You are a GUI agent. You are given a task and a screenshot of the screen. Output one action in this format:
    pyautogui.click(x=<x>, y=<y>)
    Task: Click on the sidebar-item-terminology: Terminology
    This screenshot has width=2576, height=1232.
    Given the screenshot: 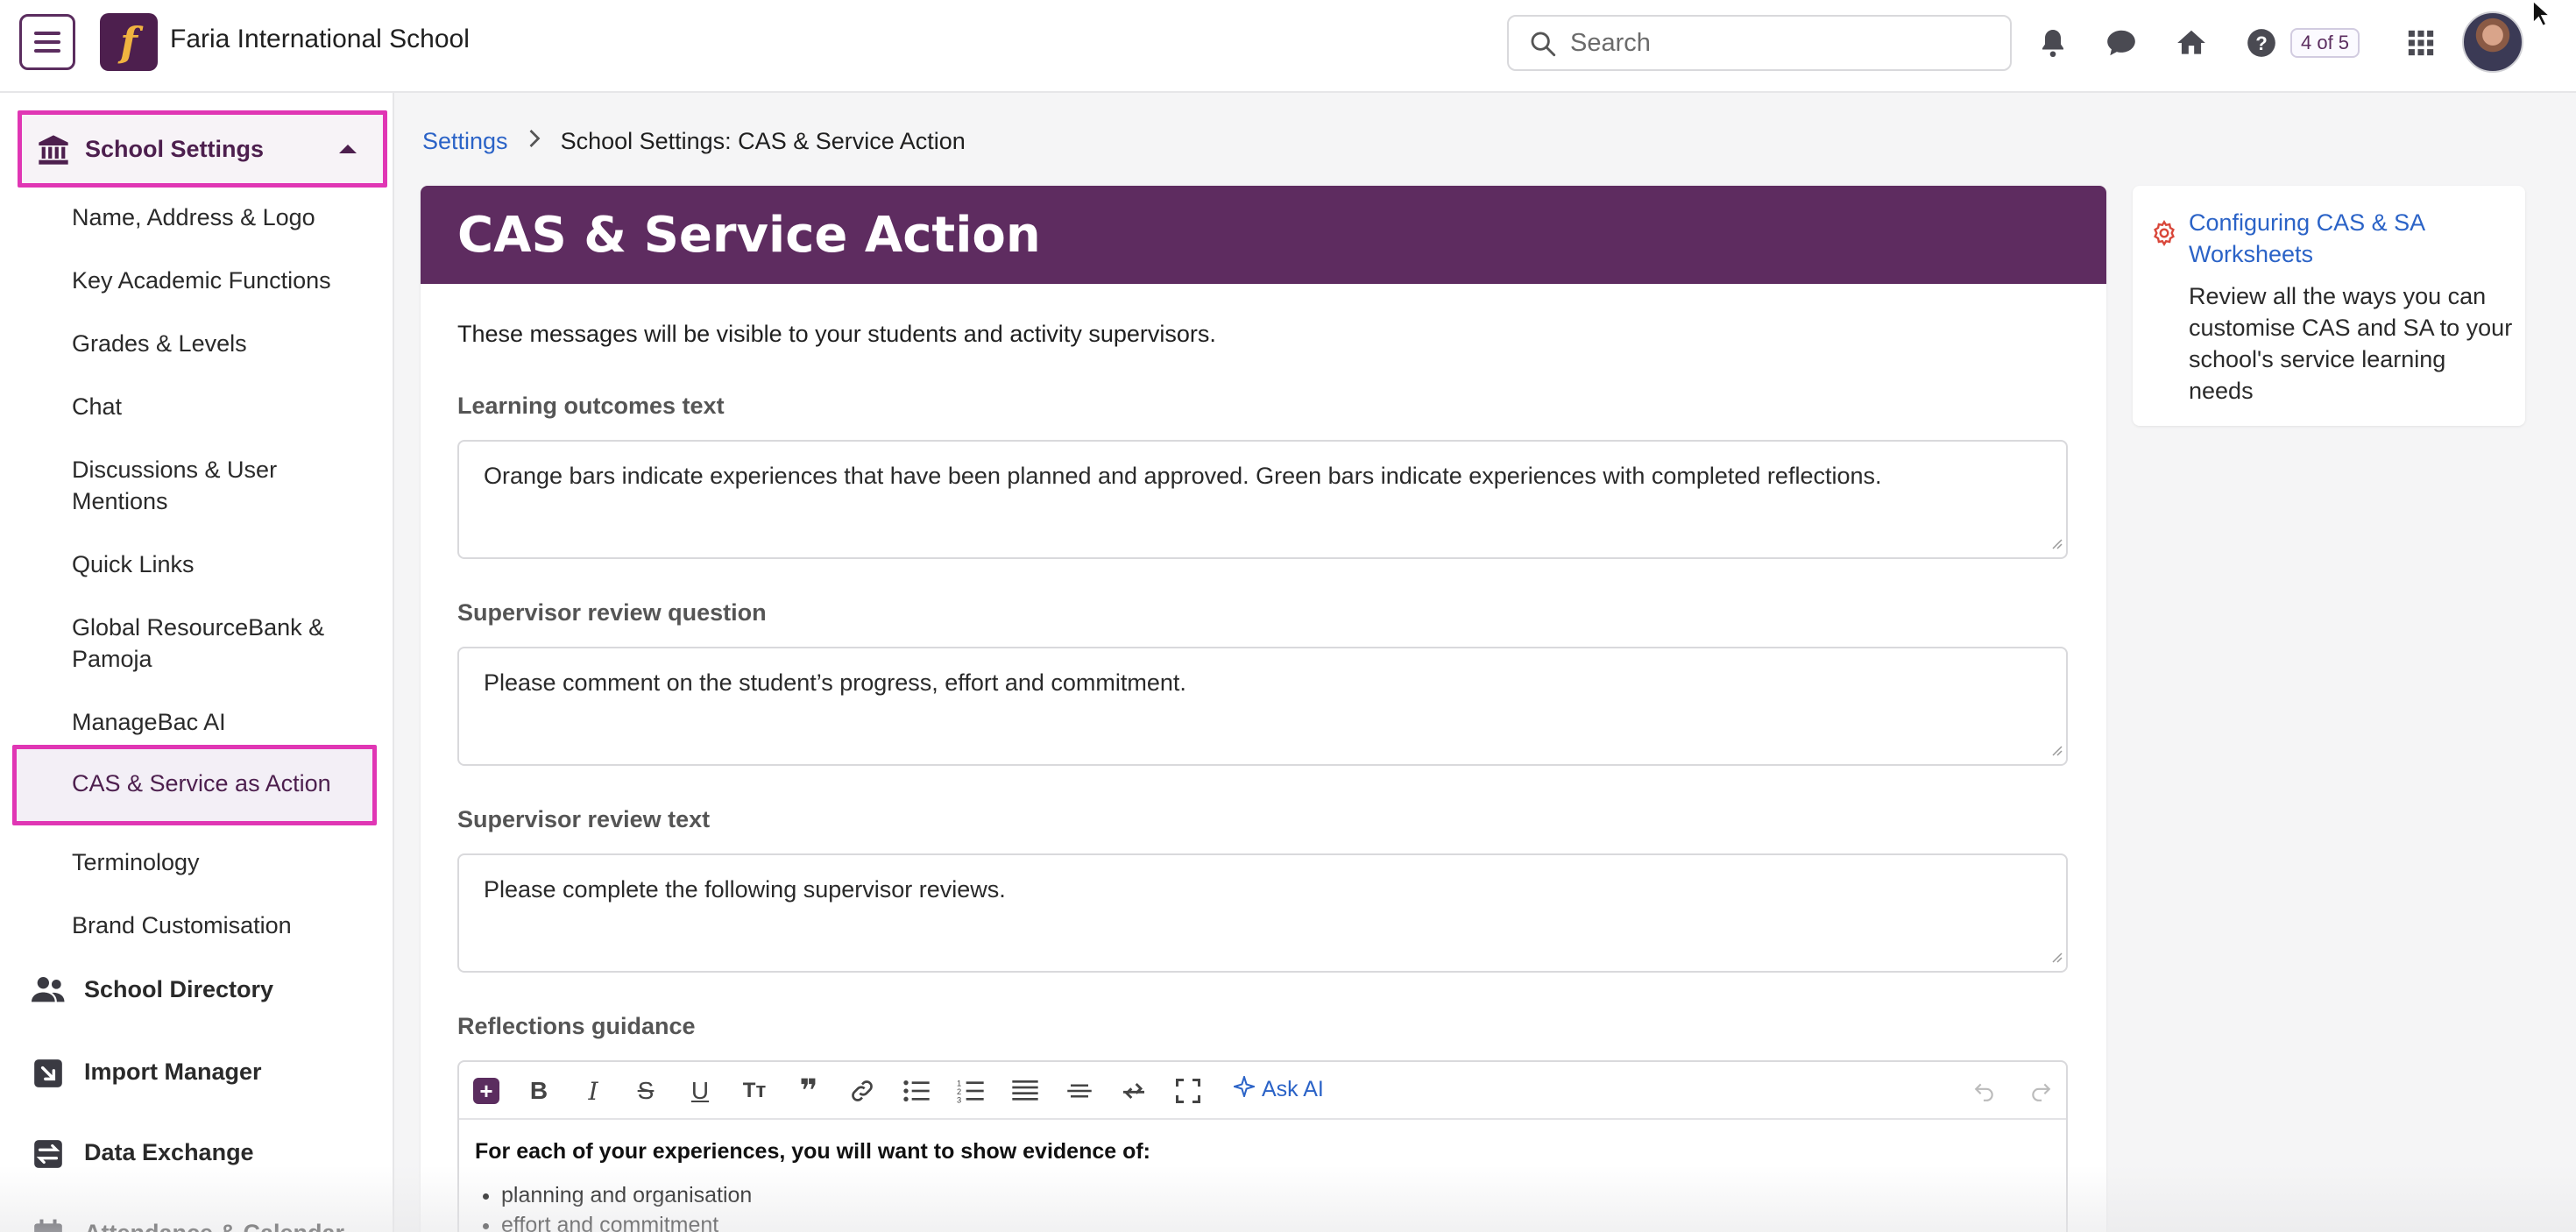 What is the action you would take?
    pyautogui.click(x=212, y=862)
    